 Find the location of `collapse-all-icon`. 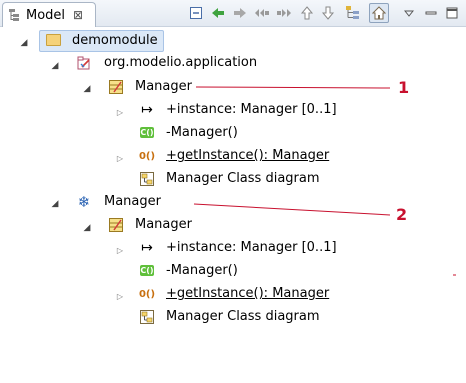

collapse-all-icon is located at coordinates (196, 13).